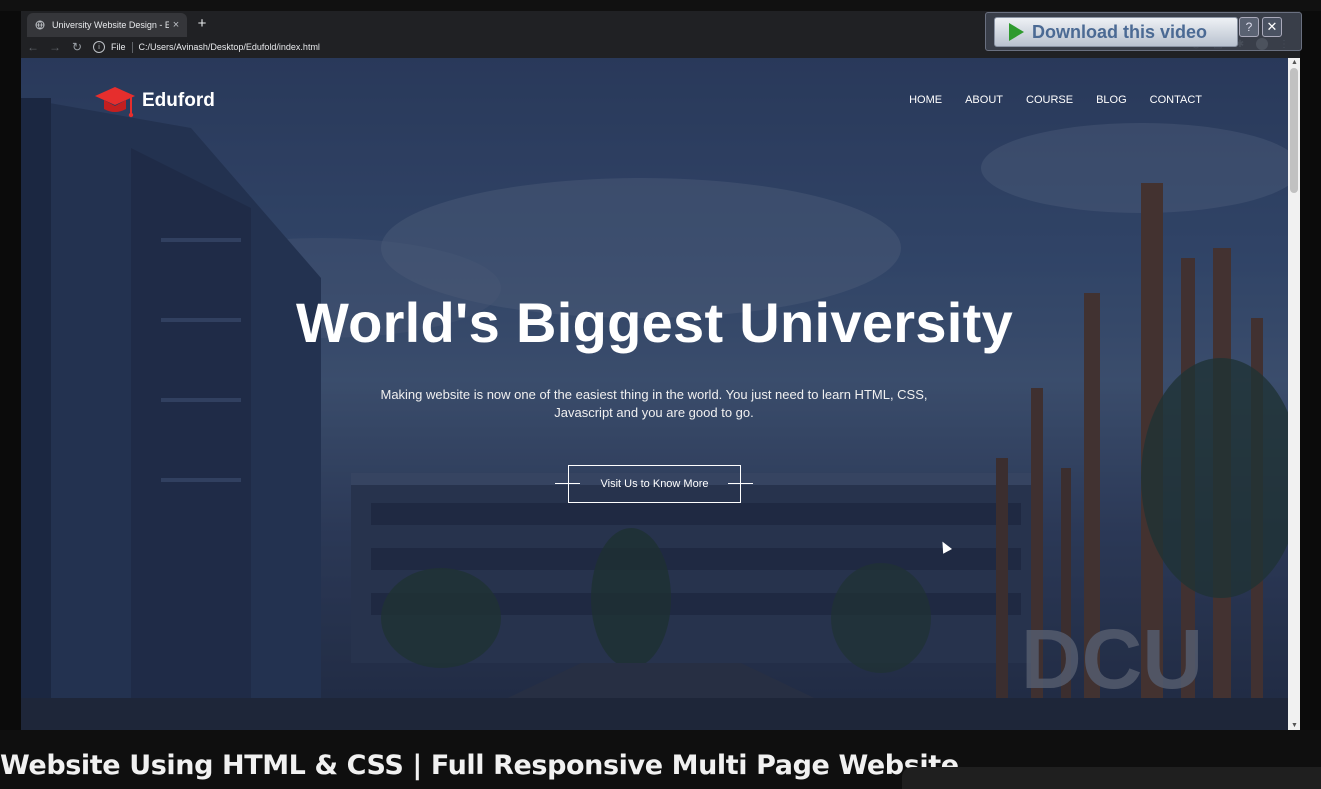 The image size is (1321, 789). I want to click on file-label: File, so click(118, 47).